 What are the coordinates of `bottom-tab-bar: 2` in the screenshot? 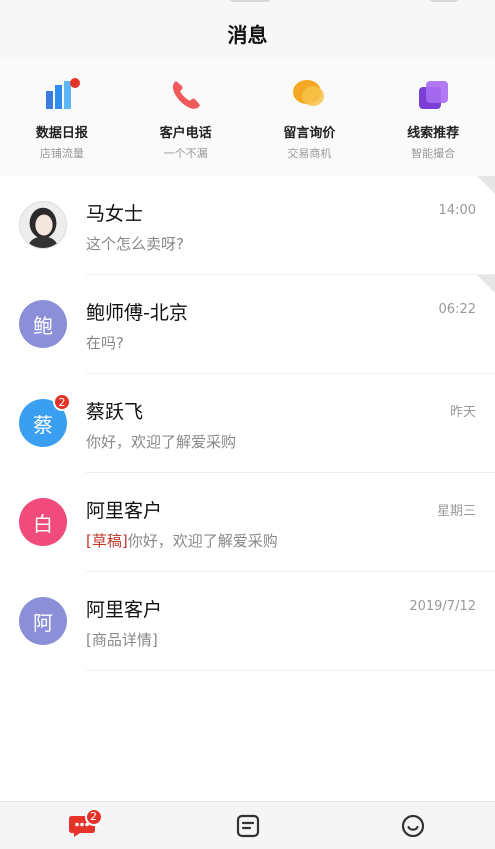 It's located at (247, 825).